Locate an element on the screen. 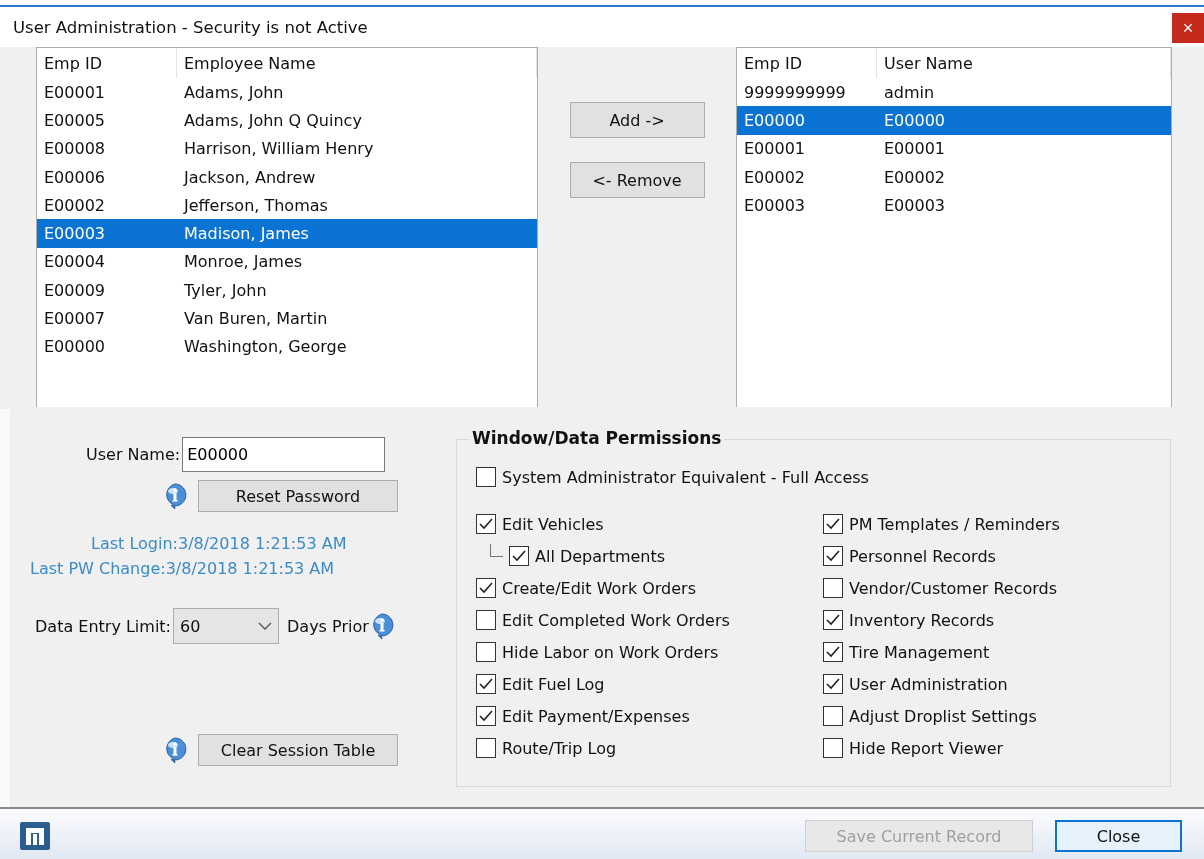 This screenshot has width=1204, height=859. close-button: × is located at coordinates (1188, 28).